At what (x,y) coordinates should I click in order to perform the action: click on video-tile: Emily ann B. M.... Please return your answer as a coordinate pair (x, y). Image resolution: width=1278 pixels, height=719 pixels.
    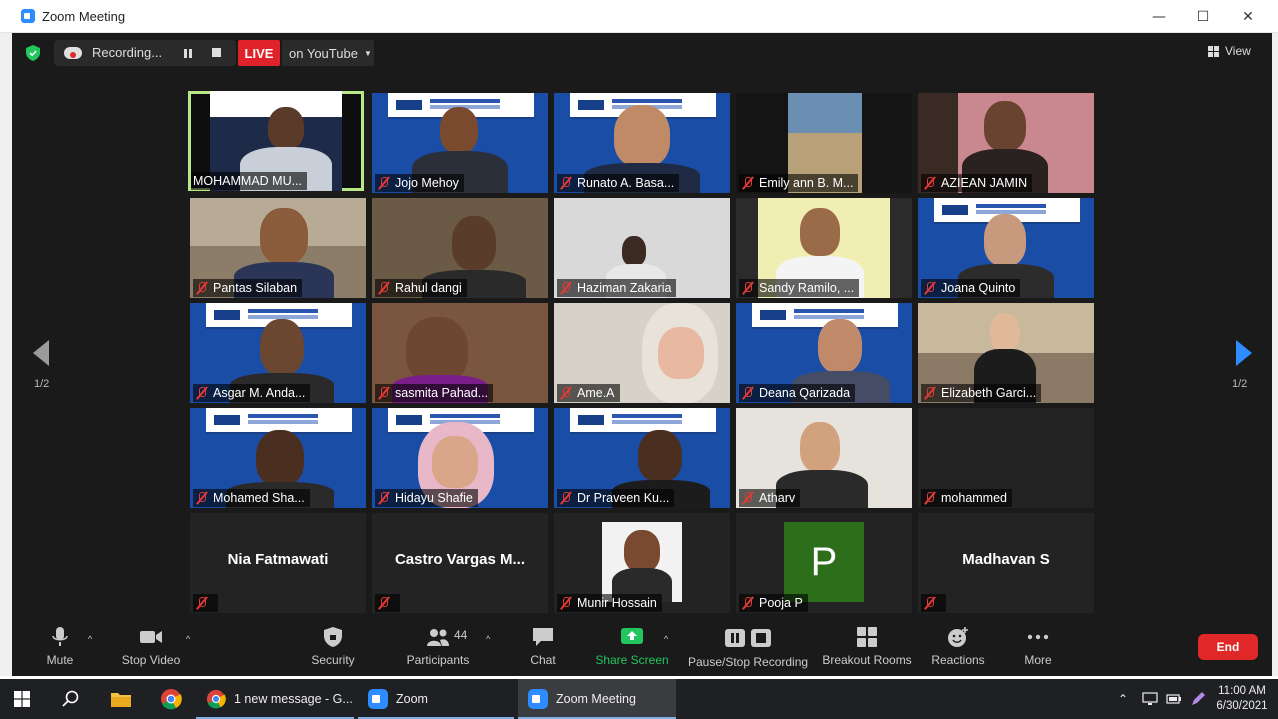
    Looking at the image, I should click on (824, 143).